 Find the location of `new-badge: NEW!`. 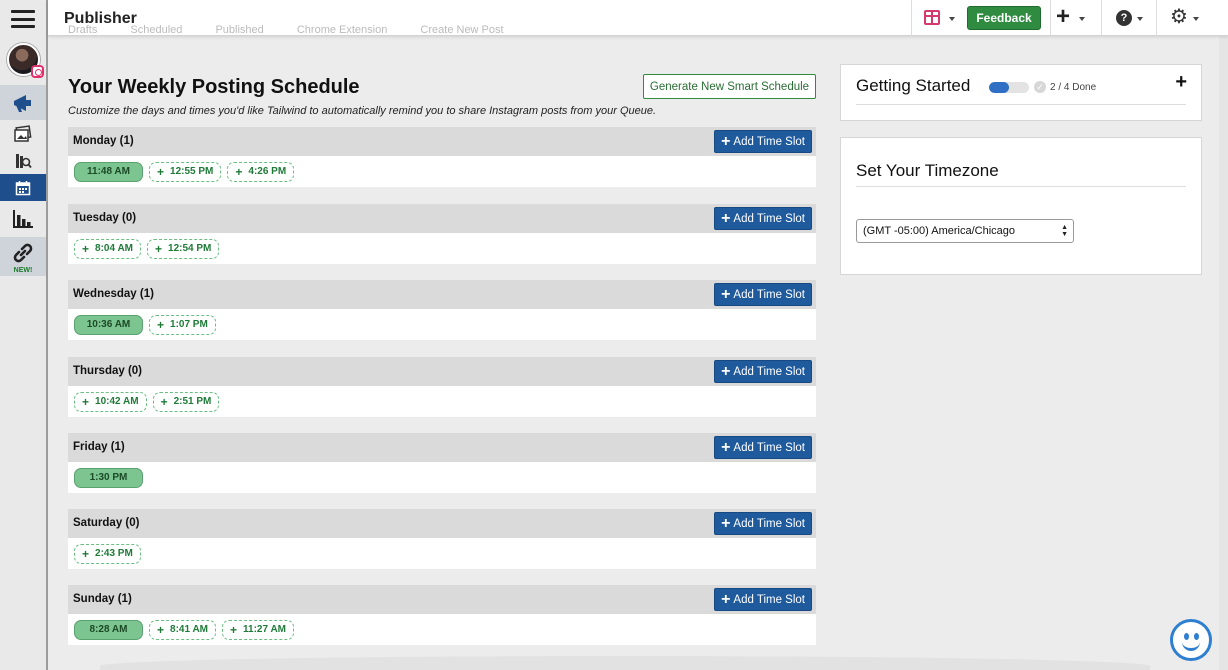

new-badge: NEW! is located at coordinates (23, 270).